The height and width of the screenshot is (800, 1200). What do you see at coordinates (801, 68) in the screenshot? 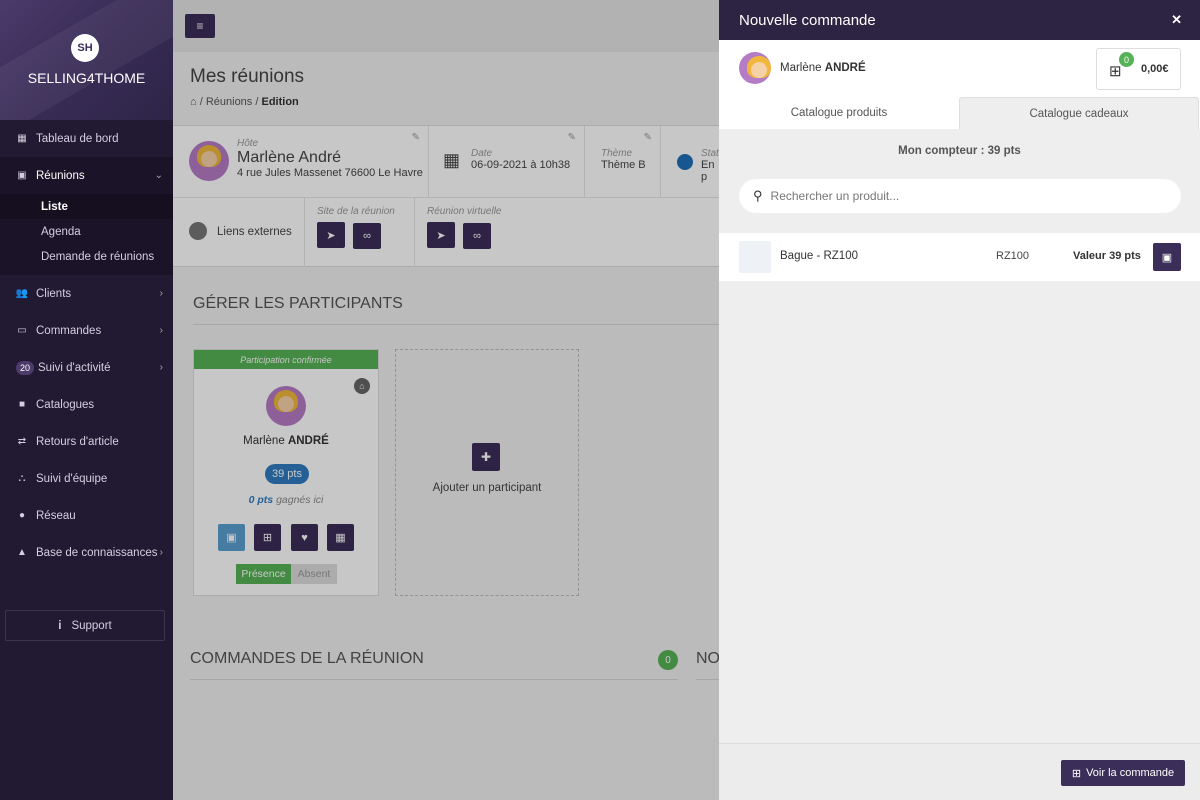
I see `client-first-name: Marlène` at bounding box center [801, 68].